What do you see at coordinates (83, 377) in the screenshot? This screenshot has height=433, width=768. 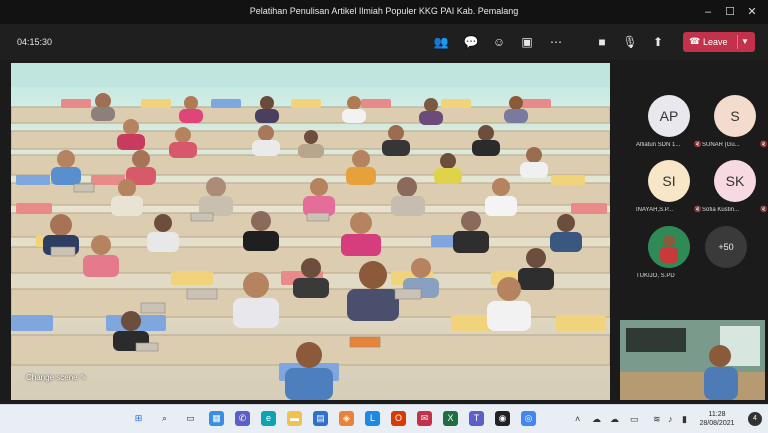 I see `pencil-icon: ✎` at bounding box center [83, 377].